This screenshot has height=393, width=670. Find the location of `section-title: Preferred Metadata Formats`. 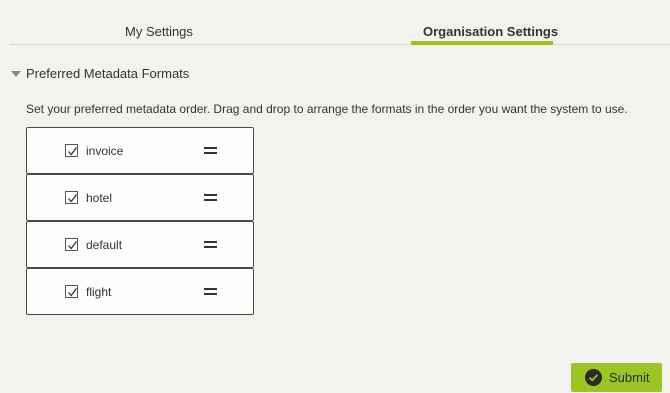

section-title: Preferred Metadata Formats is located at coordinates (108, 73).